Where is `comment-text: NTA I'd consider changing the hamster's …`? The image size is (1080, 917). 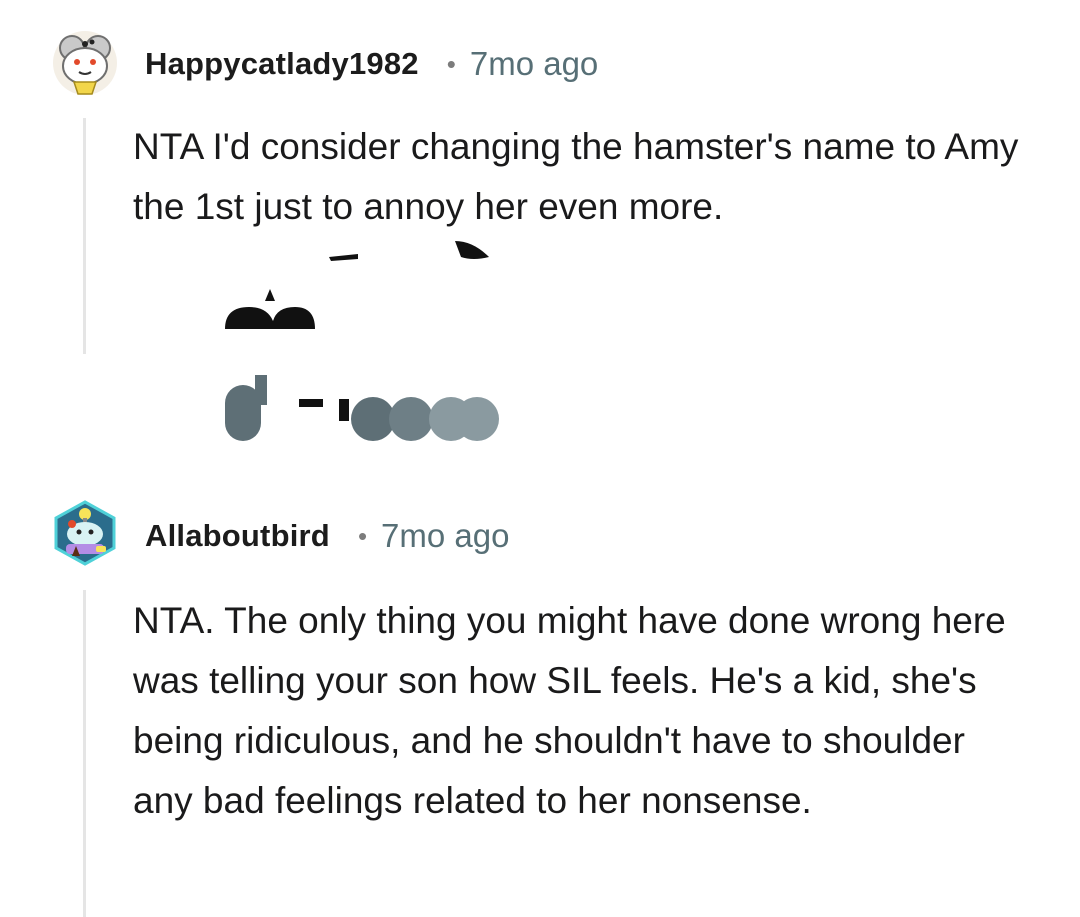 comment-text: NTA I'd consider changing the hamster's … is located at coordinates (576, 176).